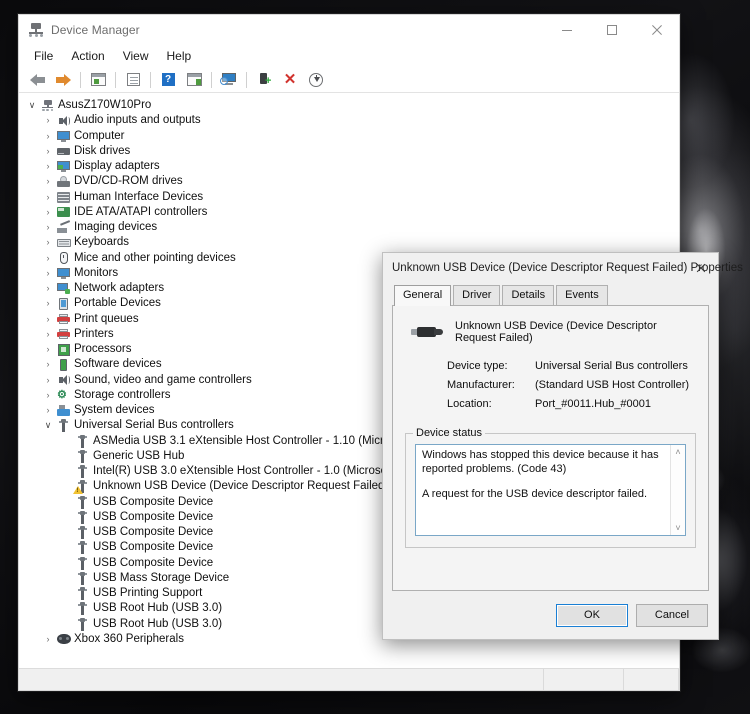  Describe the element at coordinates (63, 410) in the screenshot. I see `system-device-icon` at that location.